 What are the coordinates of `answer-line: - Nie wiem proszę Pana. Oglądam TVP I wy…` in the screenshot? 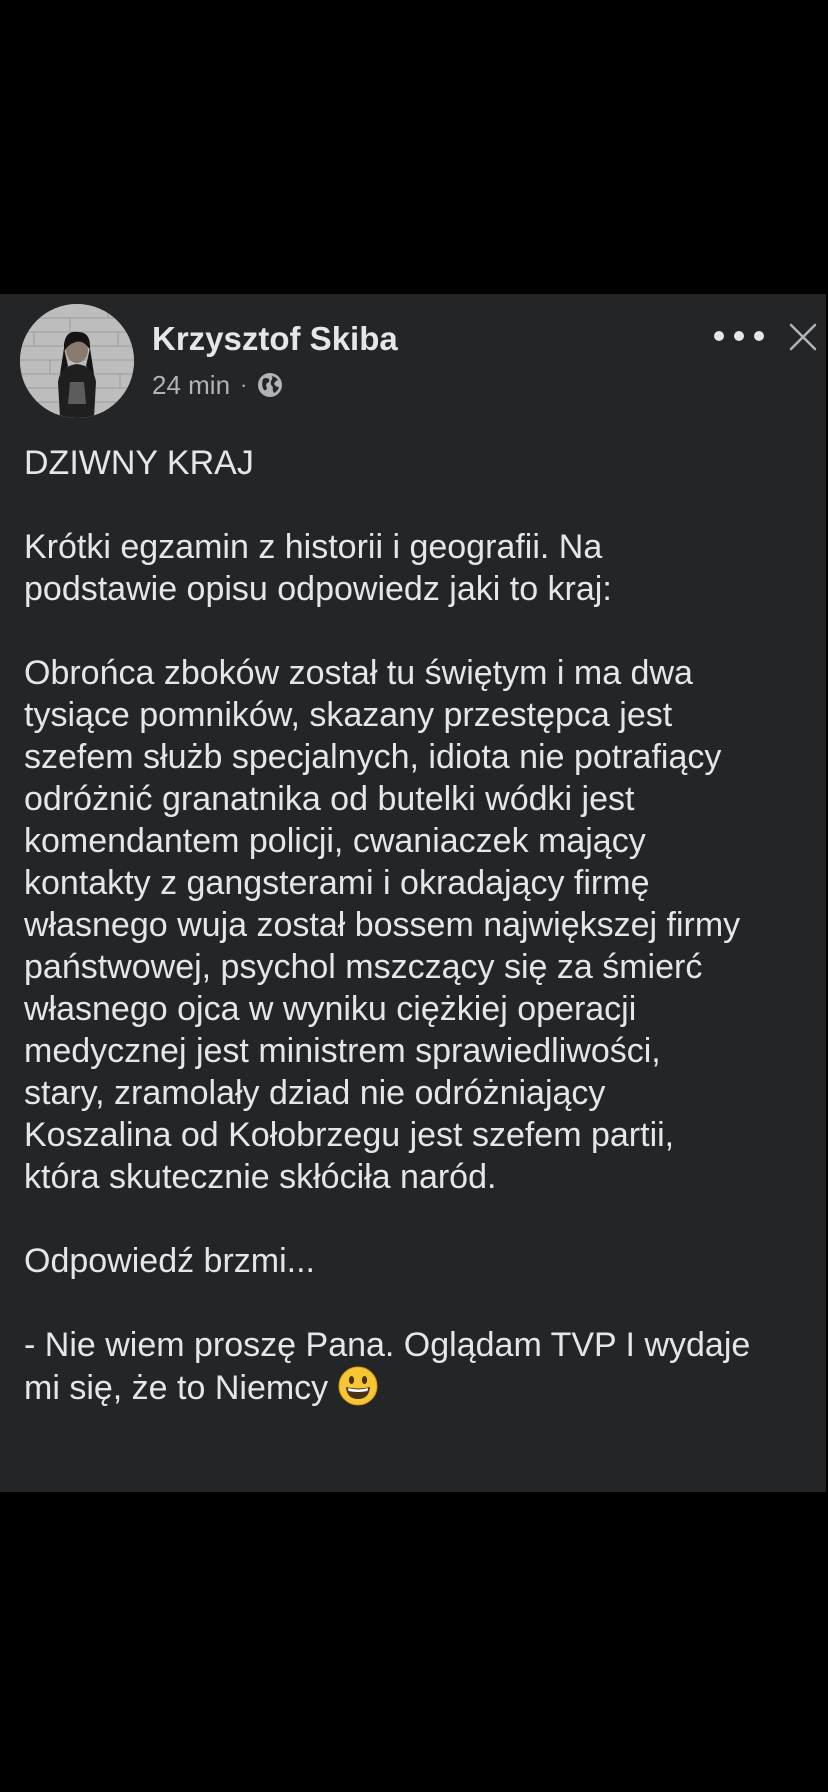 It's located at (387, 1345).